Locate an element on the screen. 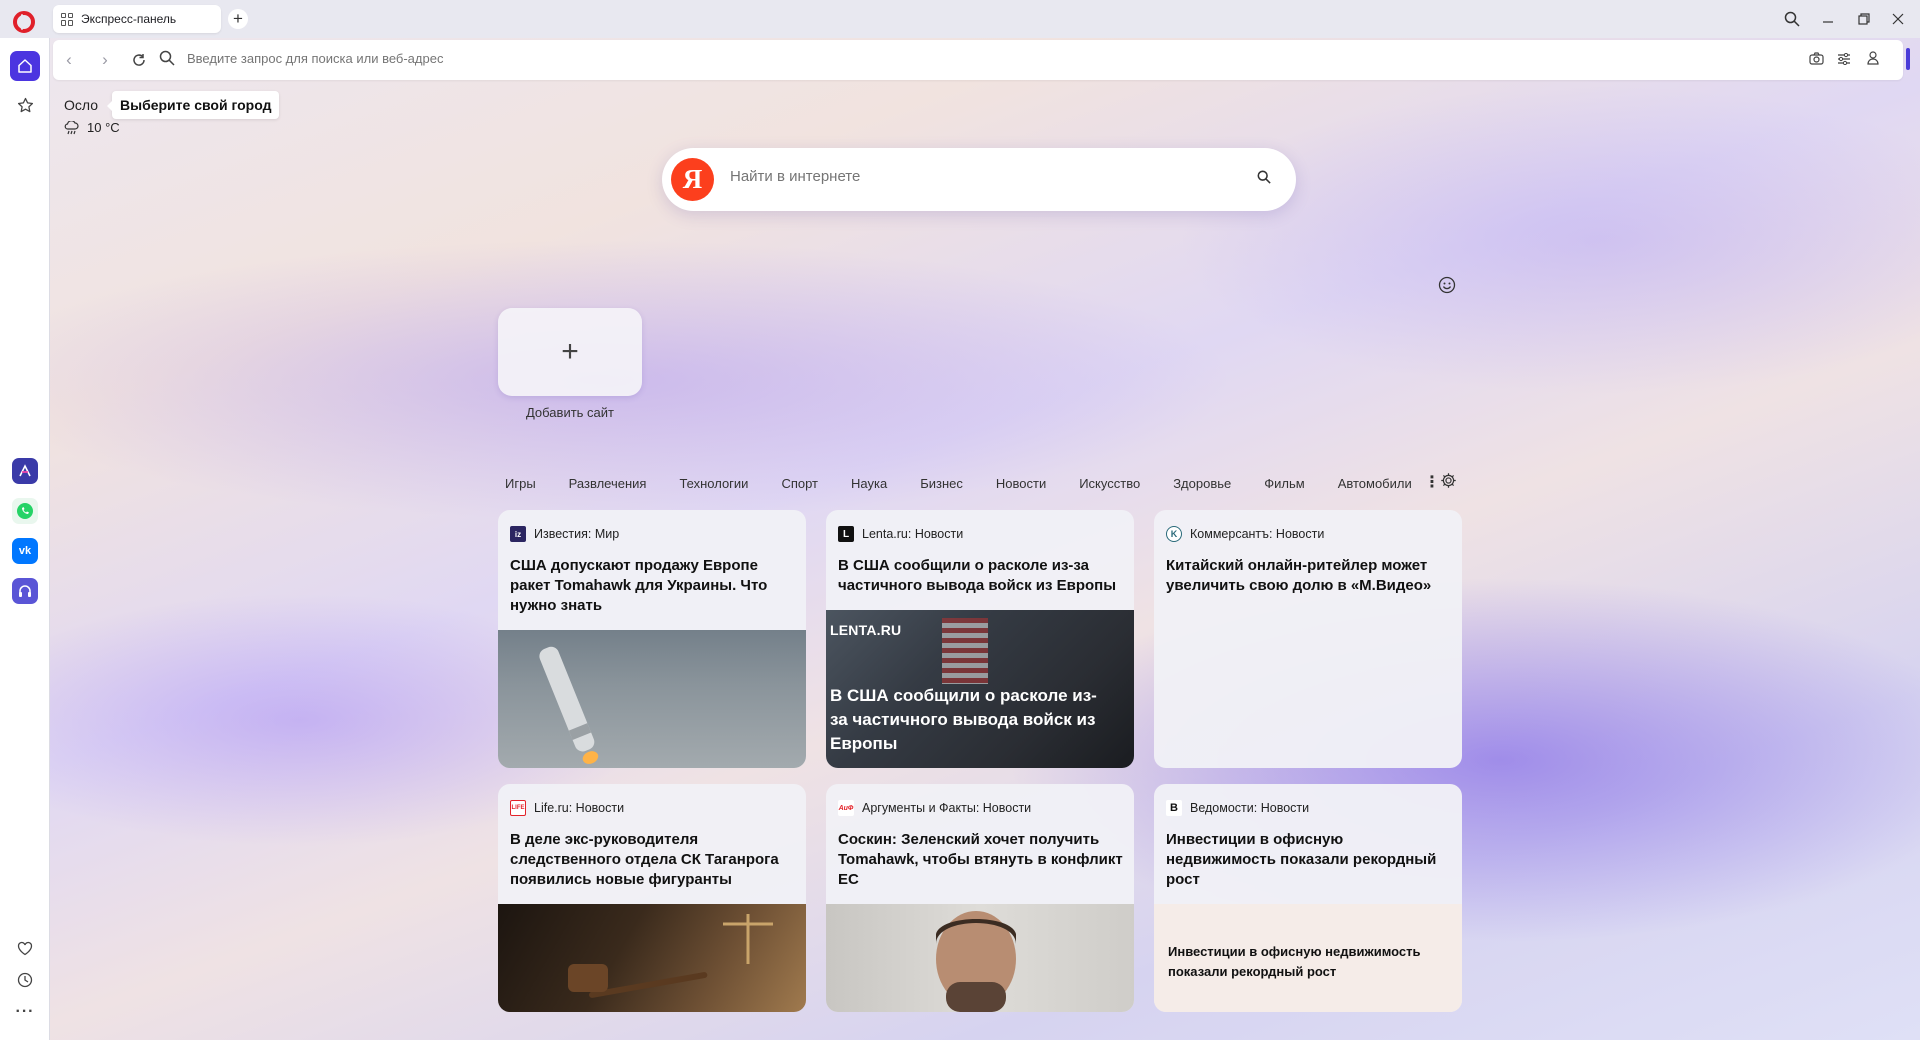 The height and width of the screenshot is (1040, 1920). category-tab: Здоровье is located at coordinates (1202, 483).